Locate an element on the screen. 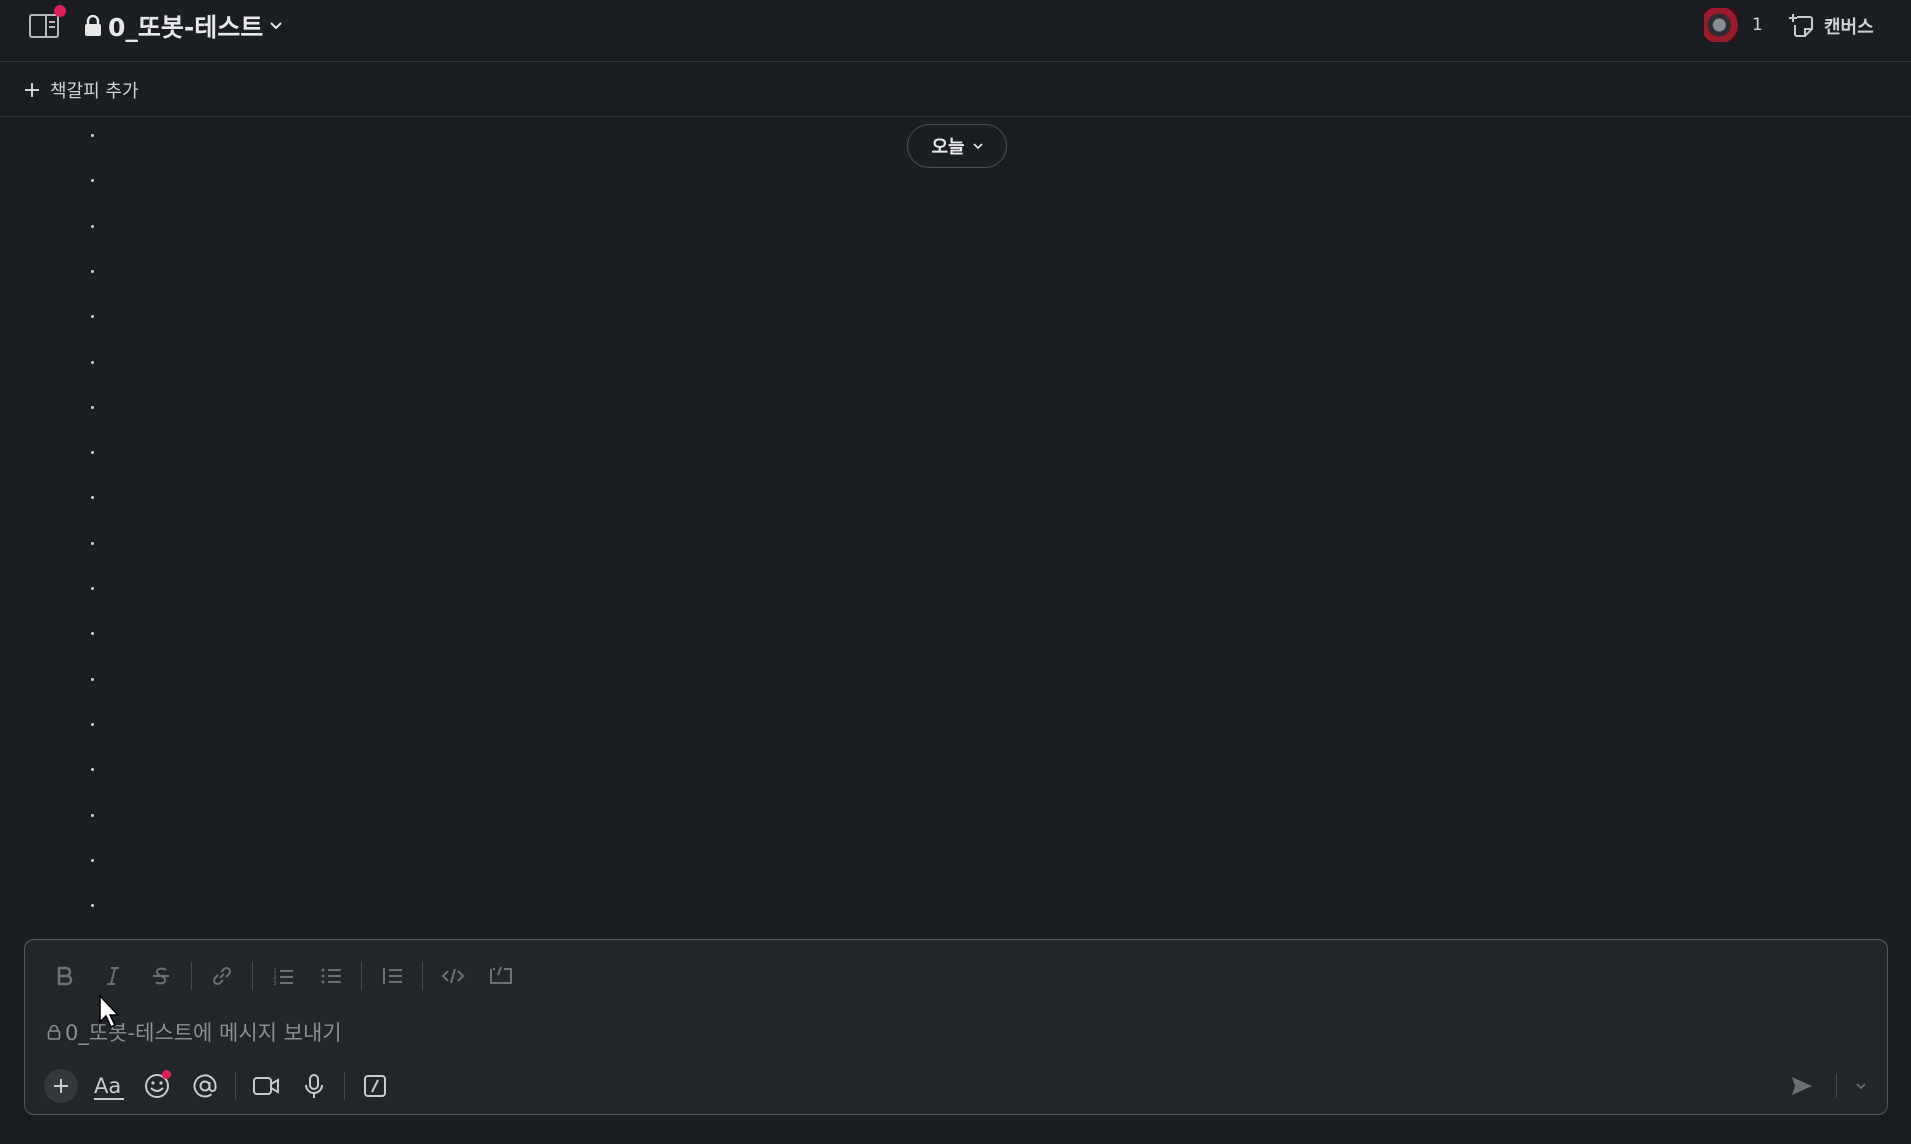 The height and width of the screenshot is (1144, 1911). message-input: 0_또봇-테스트에 메시지 보내기 is located at coordinates (947, 1032).